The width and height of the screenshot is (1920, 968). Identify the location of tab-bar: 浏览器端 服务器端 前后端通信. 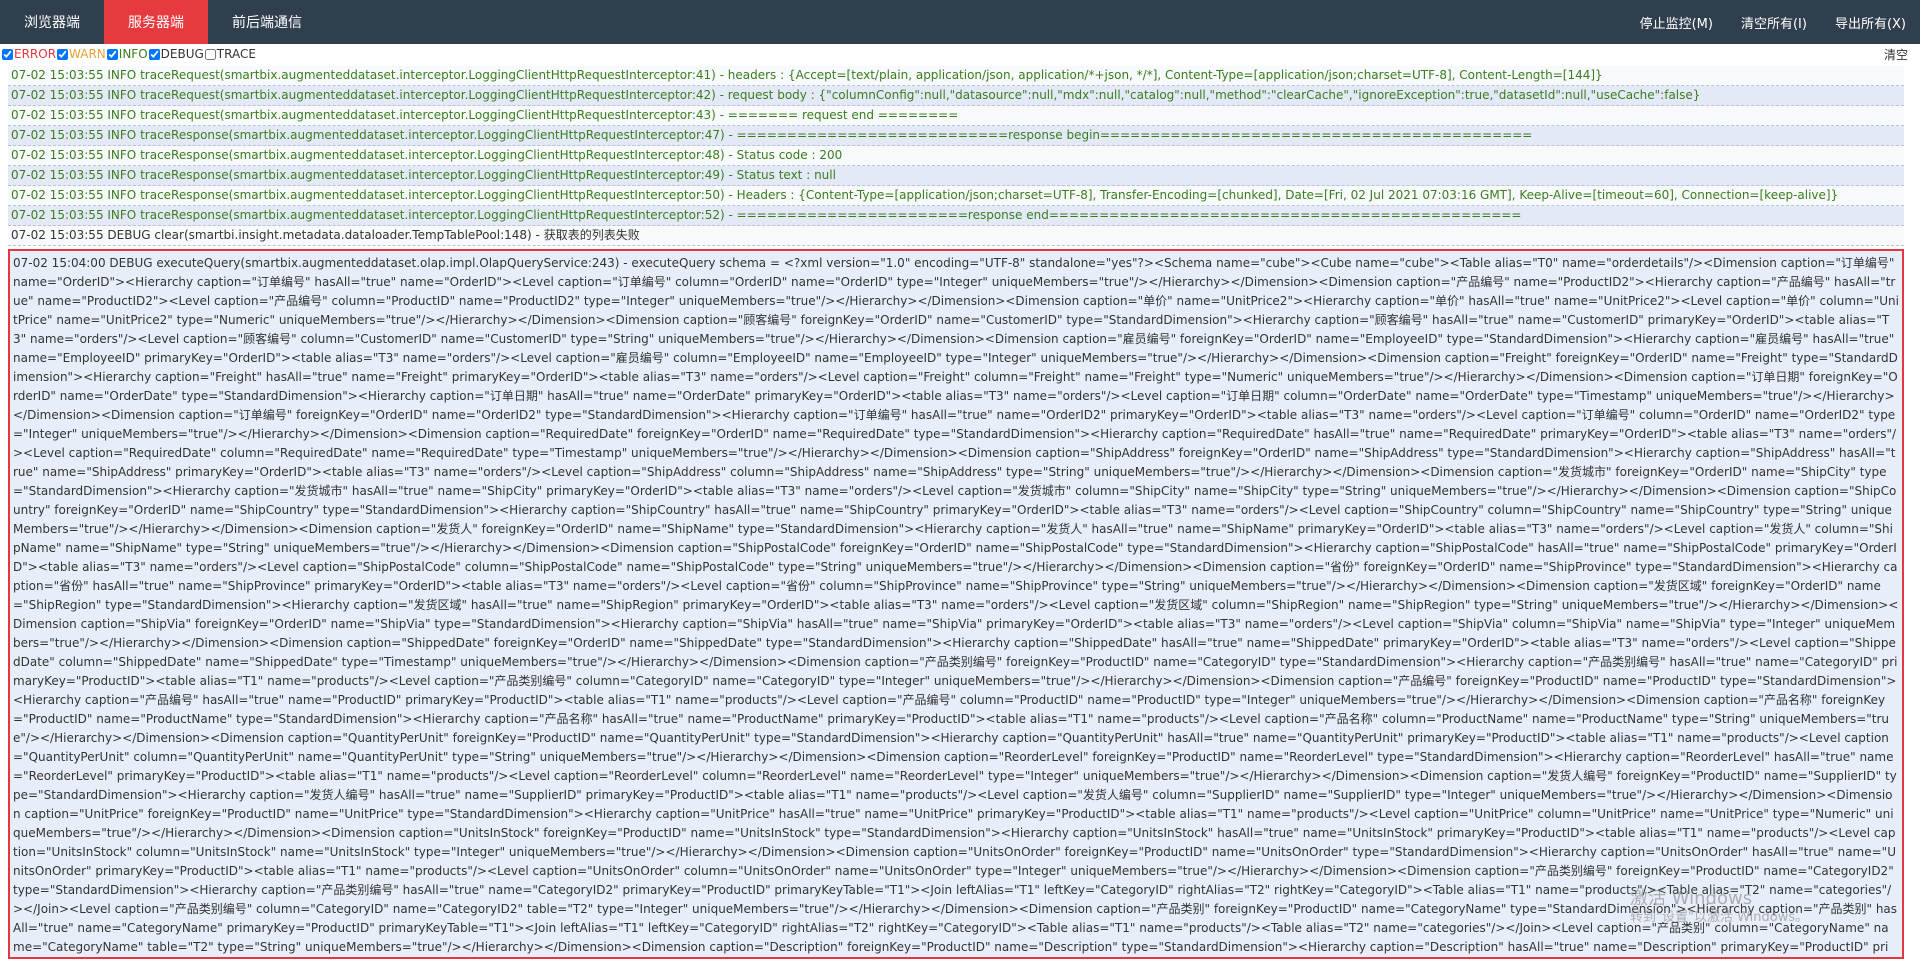
(163, 22).